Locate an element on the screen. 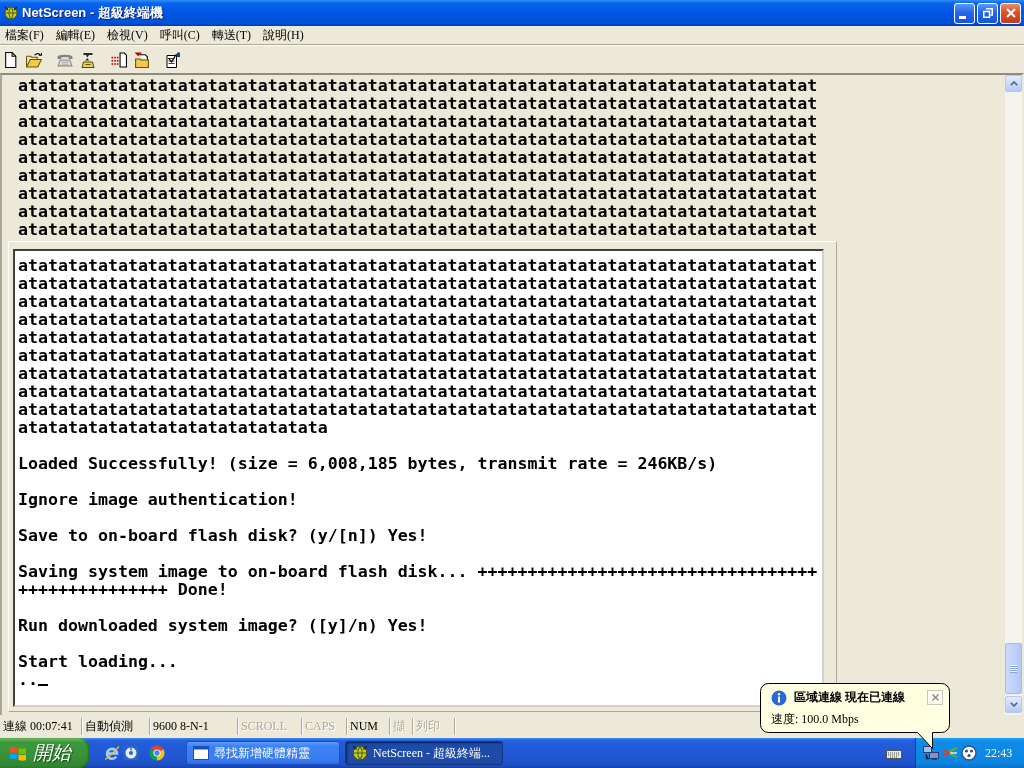 The height and width of the screenshot is (768, 1024). circle-dots-icon is located at coordinates (969, 753).